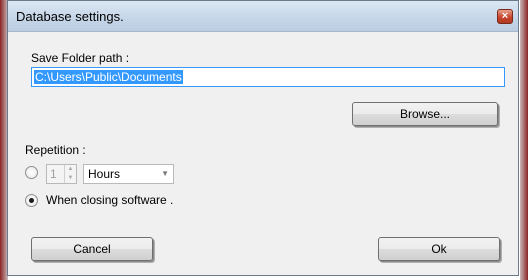 This screenshot has width=528, height=280. I want to click on background-window-edge-right, so click(524, 140).